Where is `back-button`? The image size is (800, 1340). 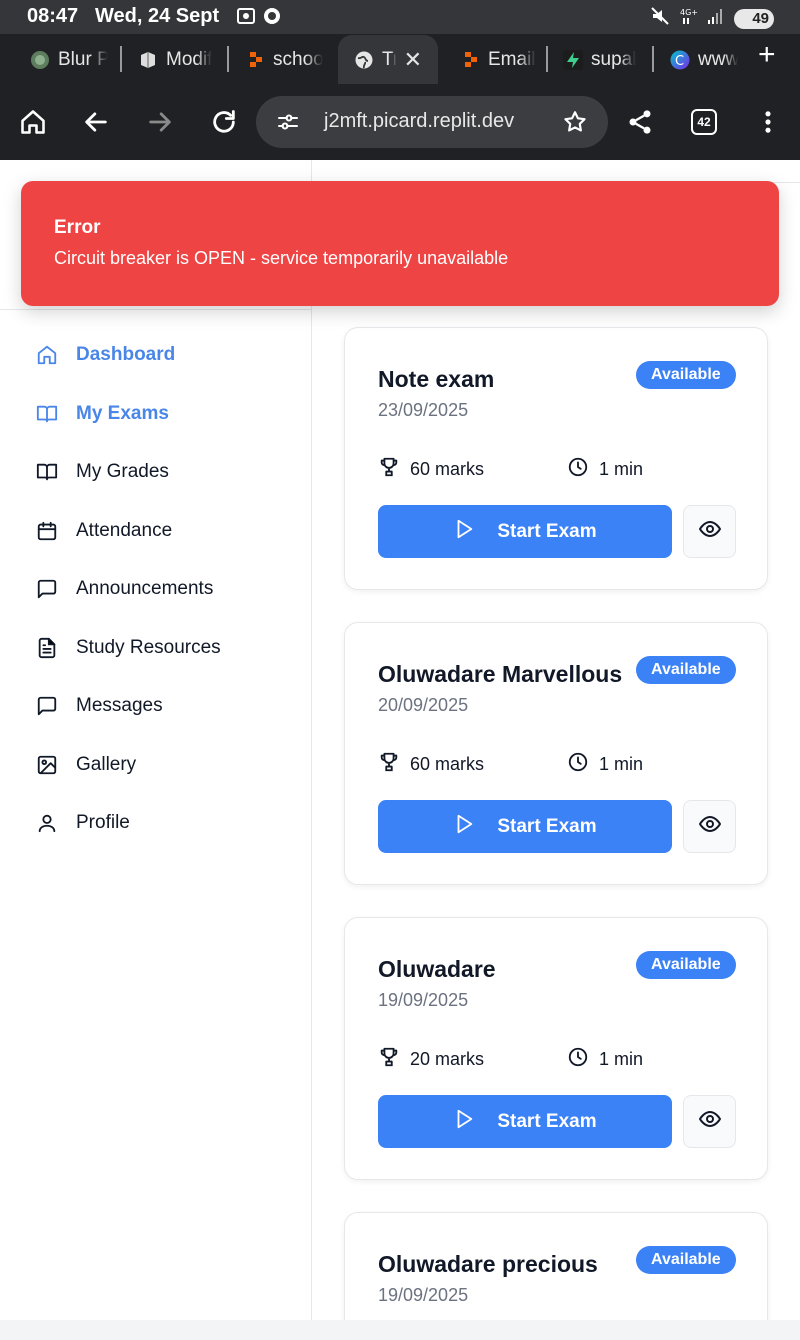 back-button is located at coordinates (96, 122).